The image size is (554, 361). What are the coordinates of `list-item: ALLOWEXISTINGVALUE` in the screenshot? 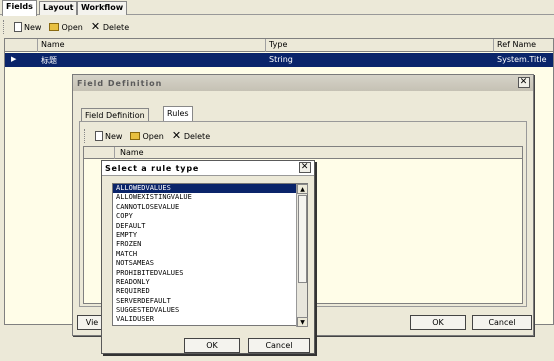 It's located at (210, 197).